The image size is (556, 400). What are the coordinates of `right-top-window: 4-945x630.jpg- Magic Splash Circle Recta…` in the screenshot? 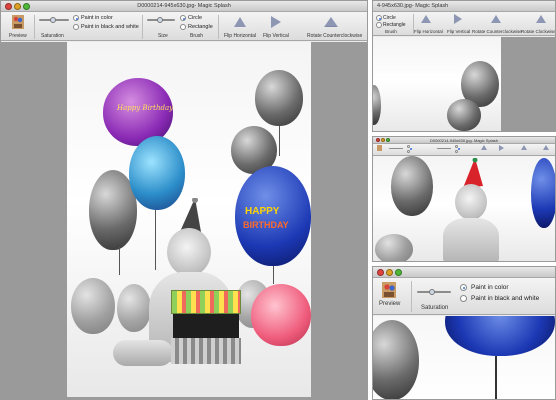 It's located at (464, 66).